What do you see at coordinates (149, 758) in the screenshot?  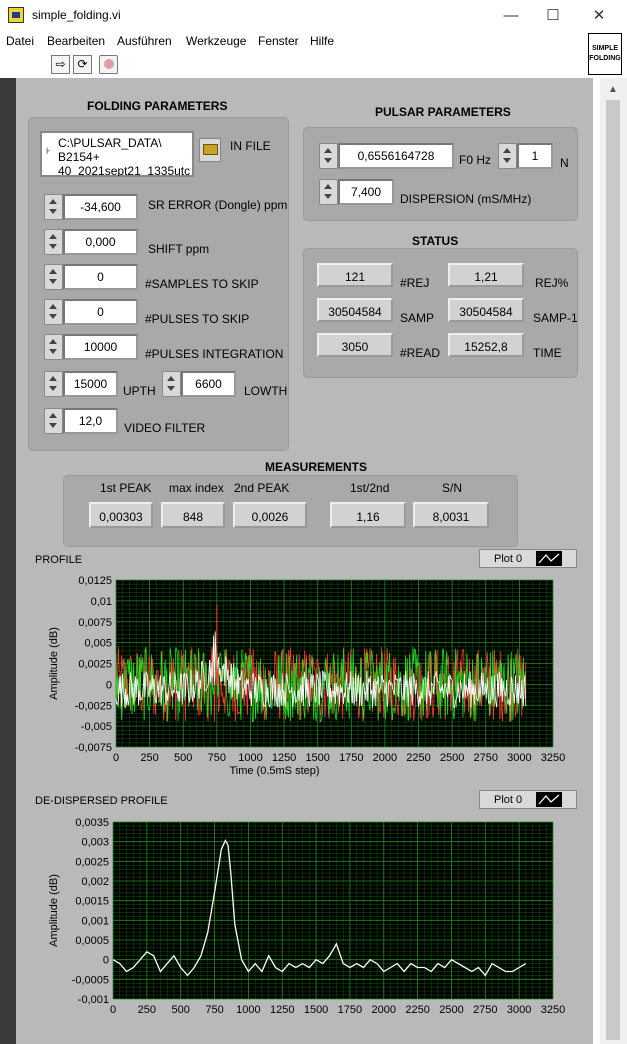 I see `profile-x-tick-label: 250` at bounding box center [149, 758].